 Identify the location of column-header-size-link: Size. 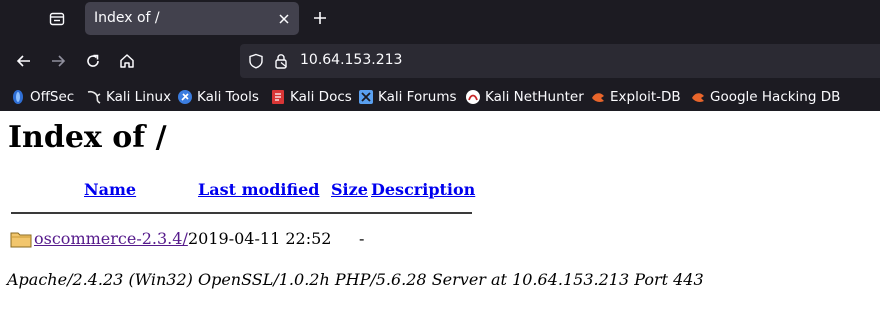
(349, 189).